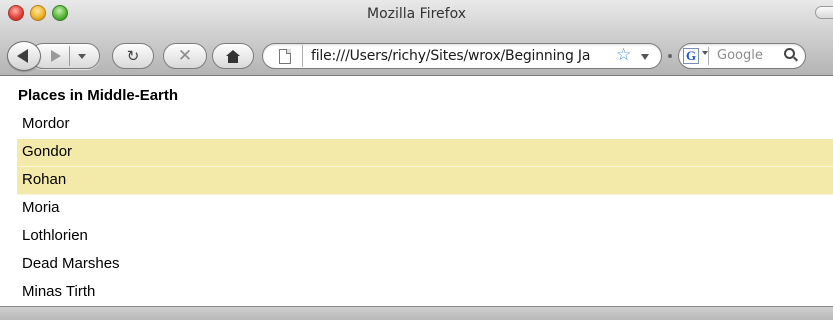 The width and height of the screenshot is (833, 320). I want to click on url-history-dropdown-icon, so click(645, 57).